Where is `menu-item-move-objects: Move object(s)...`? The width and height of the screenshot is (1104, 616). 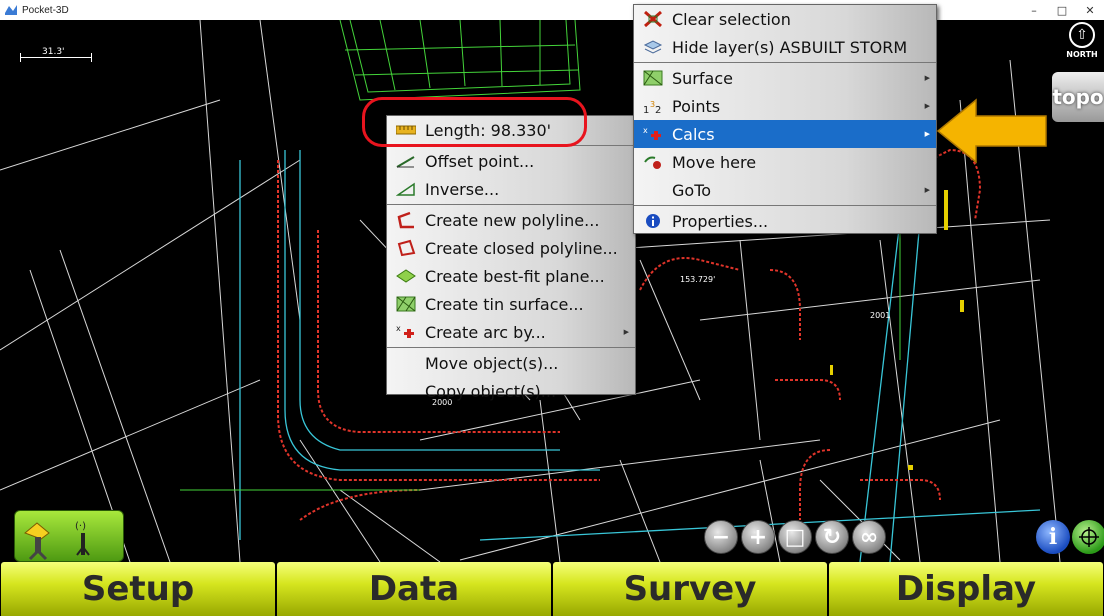 menu-item-move-objects: Move object(s)... is located at coordinates (511, 363).